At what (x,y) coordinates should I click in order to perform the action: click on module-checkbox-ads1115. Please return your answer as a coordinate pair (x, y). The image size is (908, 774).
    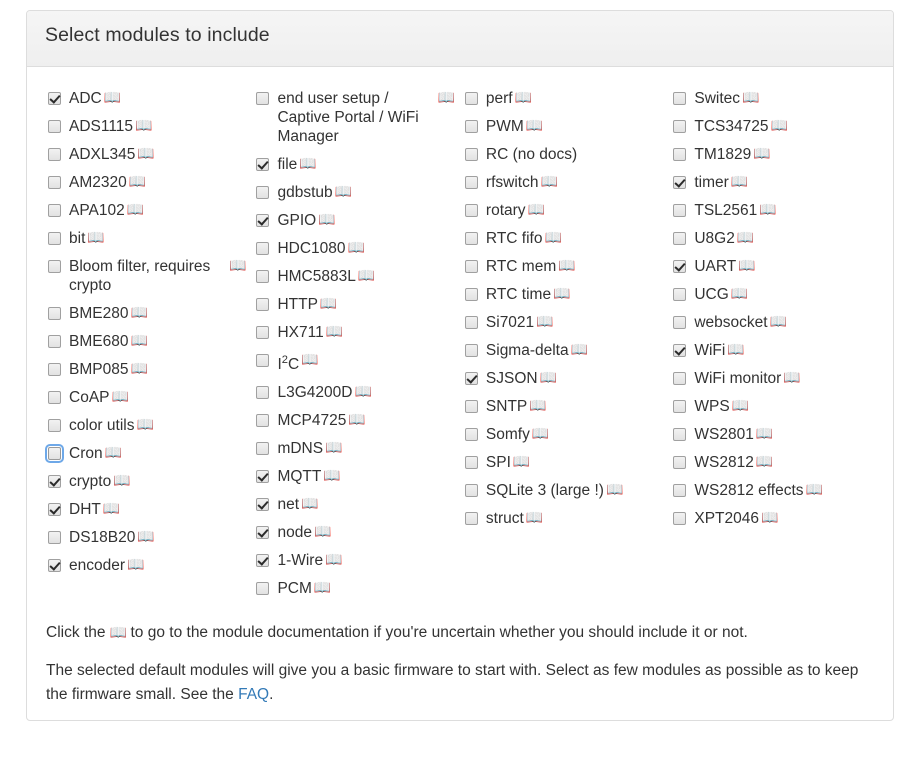
    Looking at the image, I should click on (54, 126).